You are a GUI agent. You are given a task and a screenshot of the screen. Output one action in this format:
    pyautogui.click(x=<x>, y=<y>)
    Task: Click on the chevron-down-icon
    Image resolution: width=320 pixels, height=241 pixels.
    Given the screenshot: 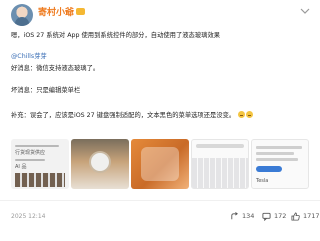 What is the action you would take?
    pyautogui.click(x=305, y=11)
    